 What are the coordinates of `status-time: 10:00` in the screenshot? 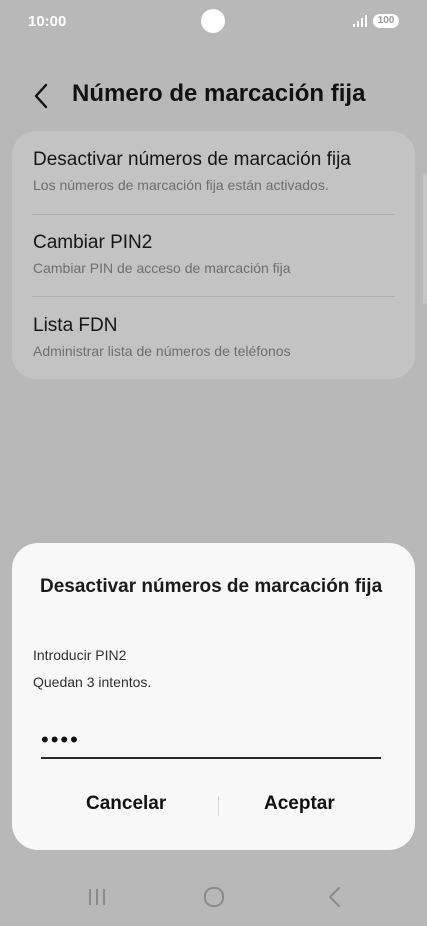 It's located at (47, 21).